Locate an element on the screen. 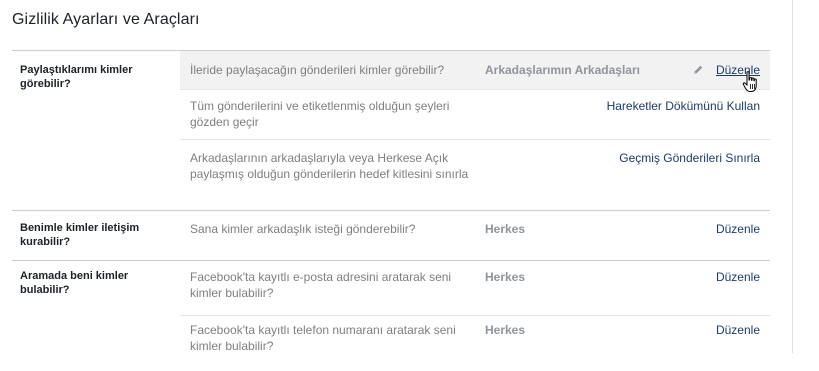  limit-past-posts-link: Geçmiş Gönderileri Sınırla is located at coordinates (689, 158).